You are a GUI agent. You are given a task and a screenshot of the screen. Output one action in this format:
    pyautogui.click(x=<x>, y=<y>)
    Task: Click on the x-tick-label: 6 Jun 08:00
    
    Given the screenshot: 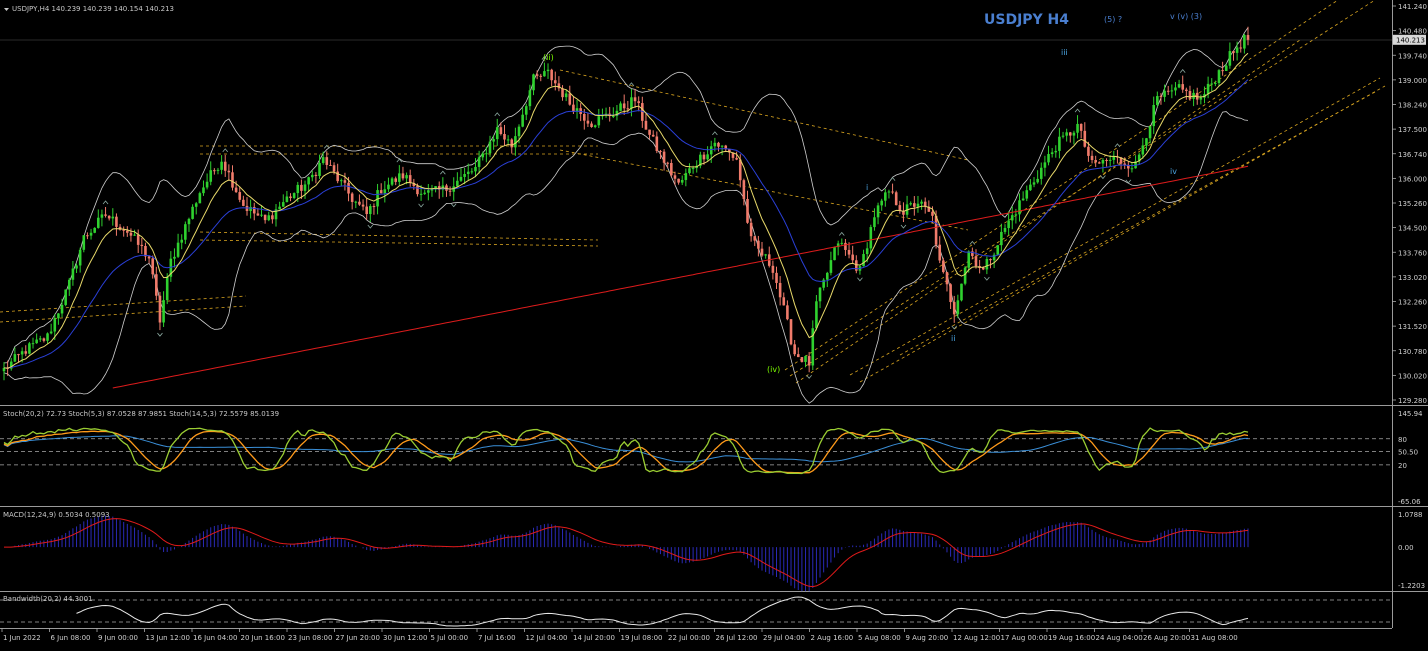 What is the action you would take?
    pyautogui.click(x=71, y=638)
    